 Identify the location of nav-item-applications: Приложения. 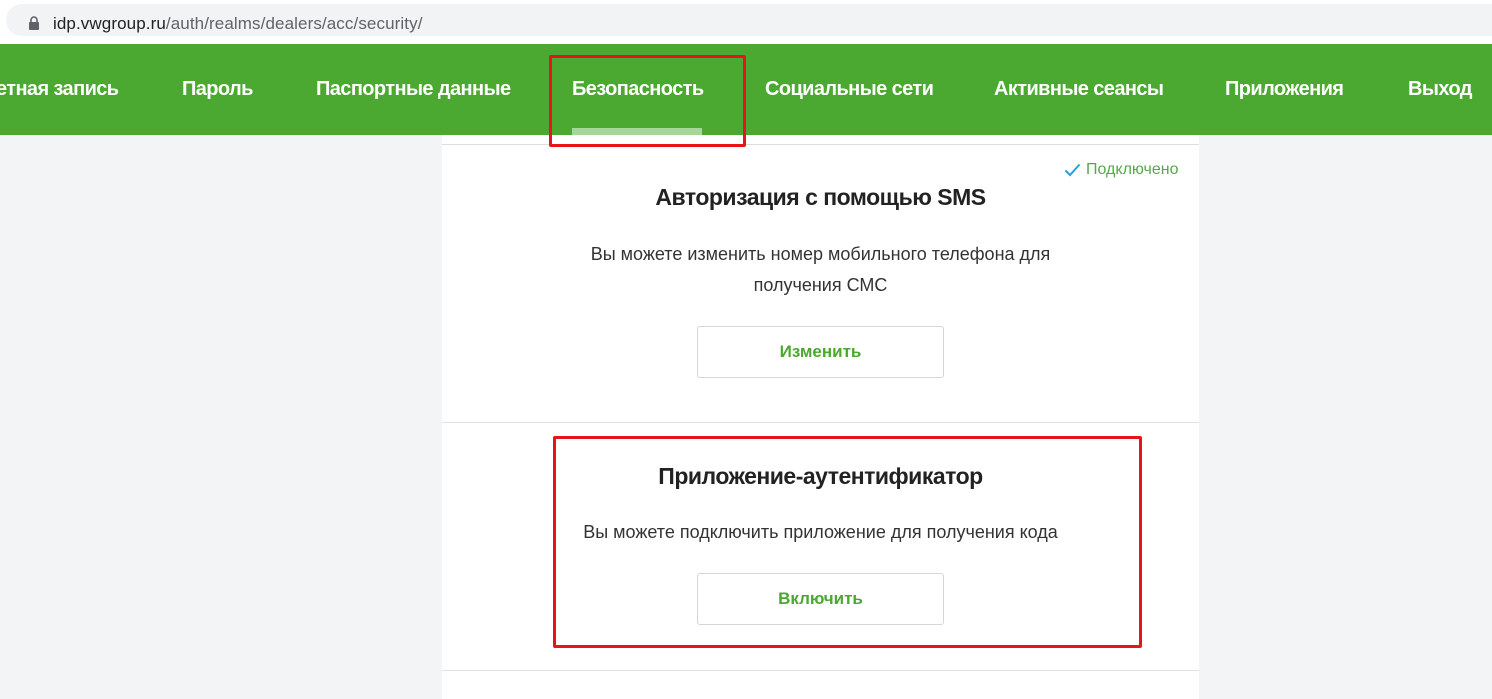
(1284, 89).